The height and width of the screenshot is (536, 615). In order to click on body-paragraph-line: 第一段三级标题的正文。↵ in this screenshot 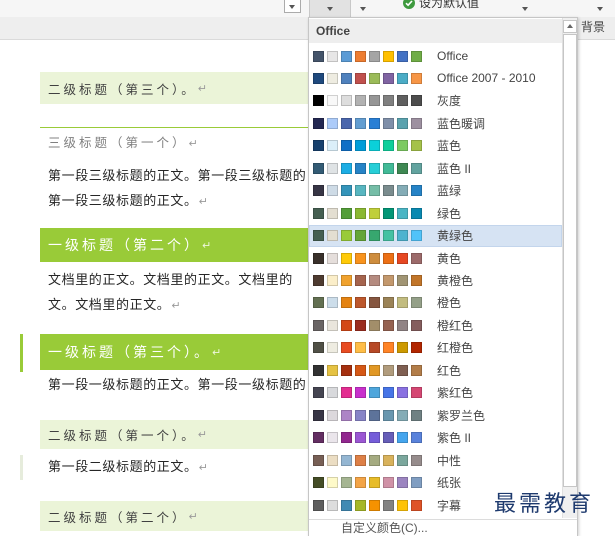, I will do `click(128, 201)`.